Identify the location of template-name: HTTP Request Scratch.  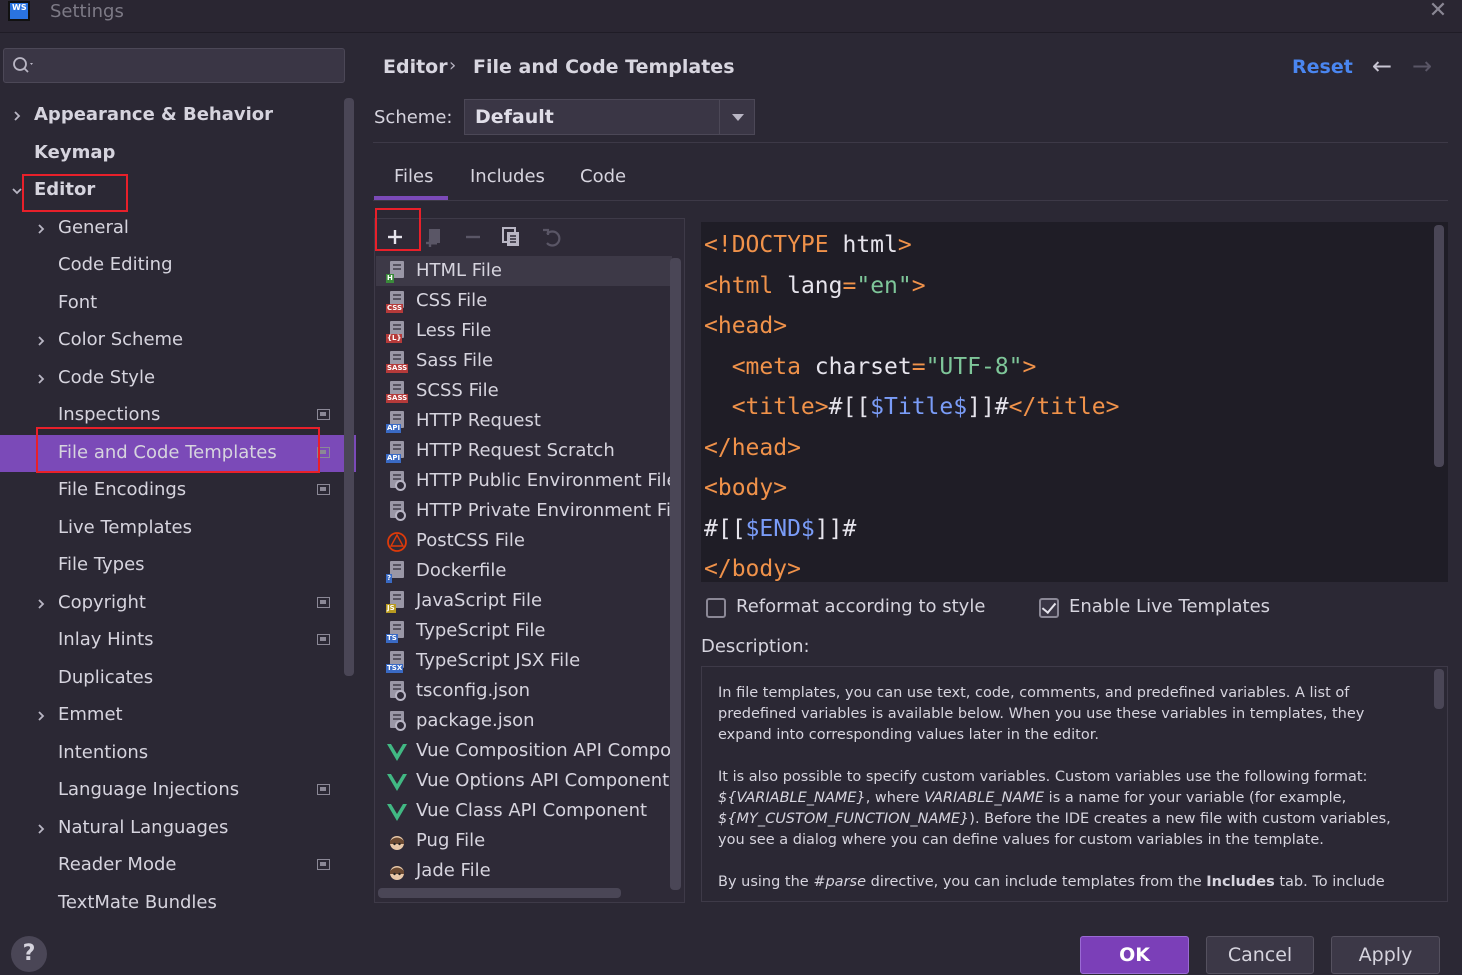
(515, 450).